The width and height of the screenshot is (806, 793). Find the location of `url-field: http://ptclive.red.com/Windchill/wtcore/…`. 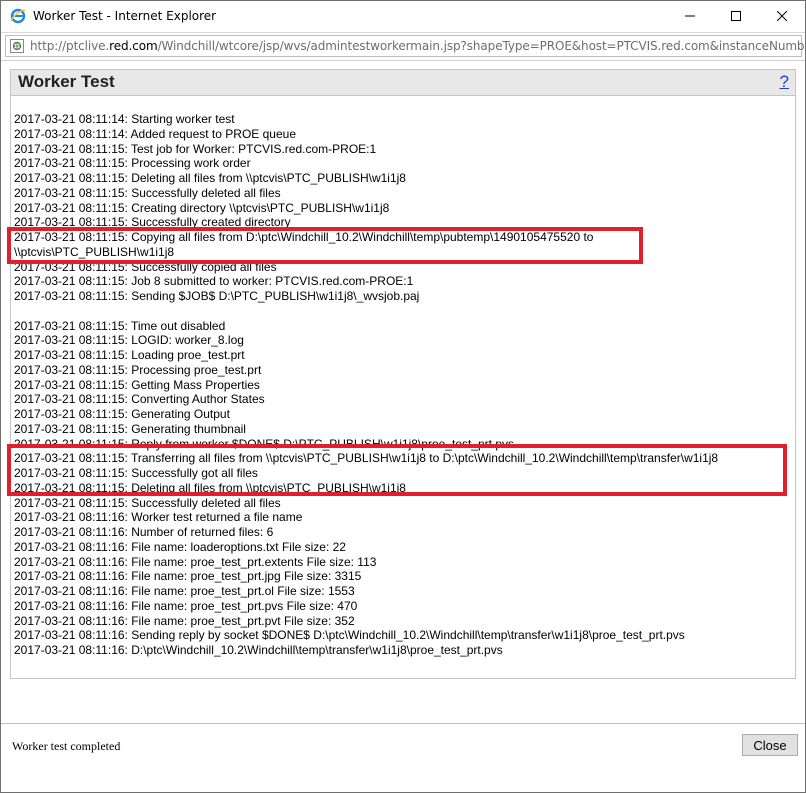

url-field: http://ptclive.red.com/Windchill/wtcore/… is located at coordinates (405, 46).